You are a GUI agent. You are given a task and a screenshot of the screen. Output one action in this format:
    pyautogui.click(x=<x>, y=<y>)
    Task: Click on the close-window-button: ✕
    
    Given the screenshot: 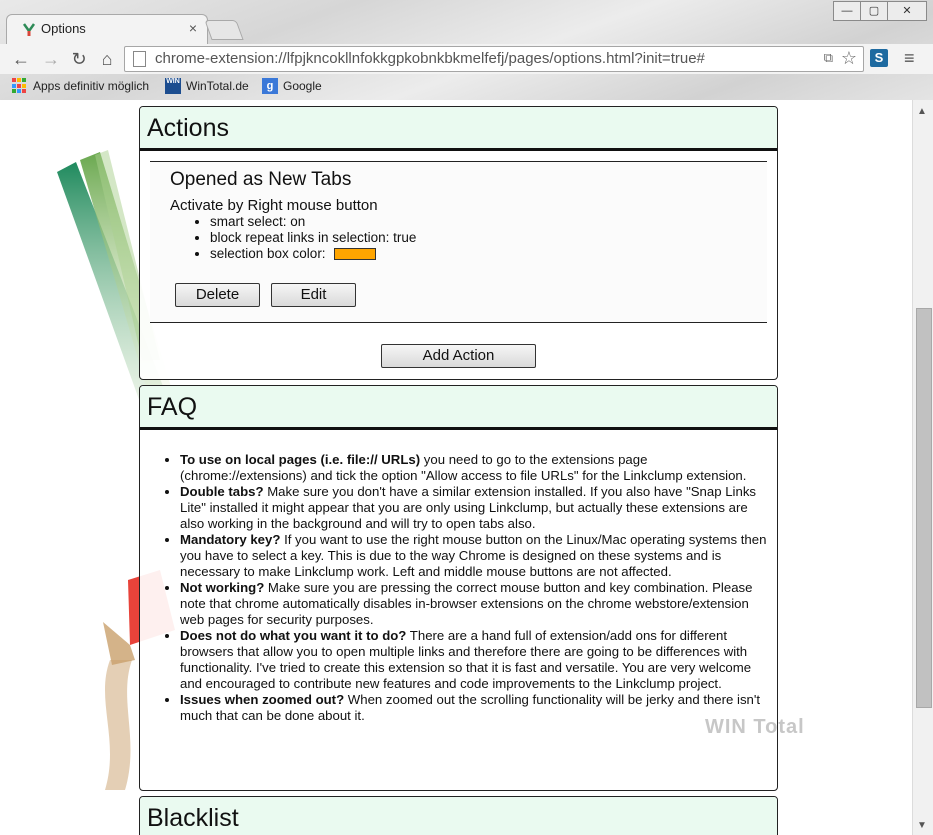 What is the action you would take?
    pyautogui.click(x=907, y=11)
    